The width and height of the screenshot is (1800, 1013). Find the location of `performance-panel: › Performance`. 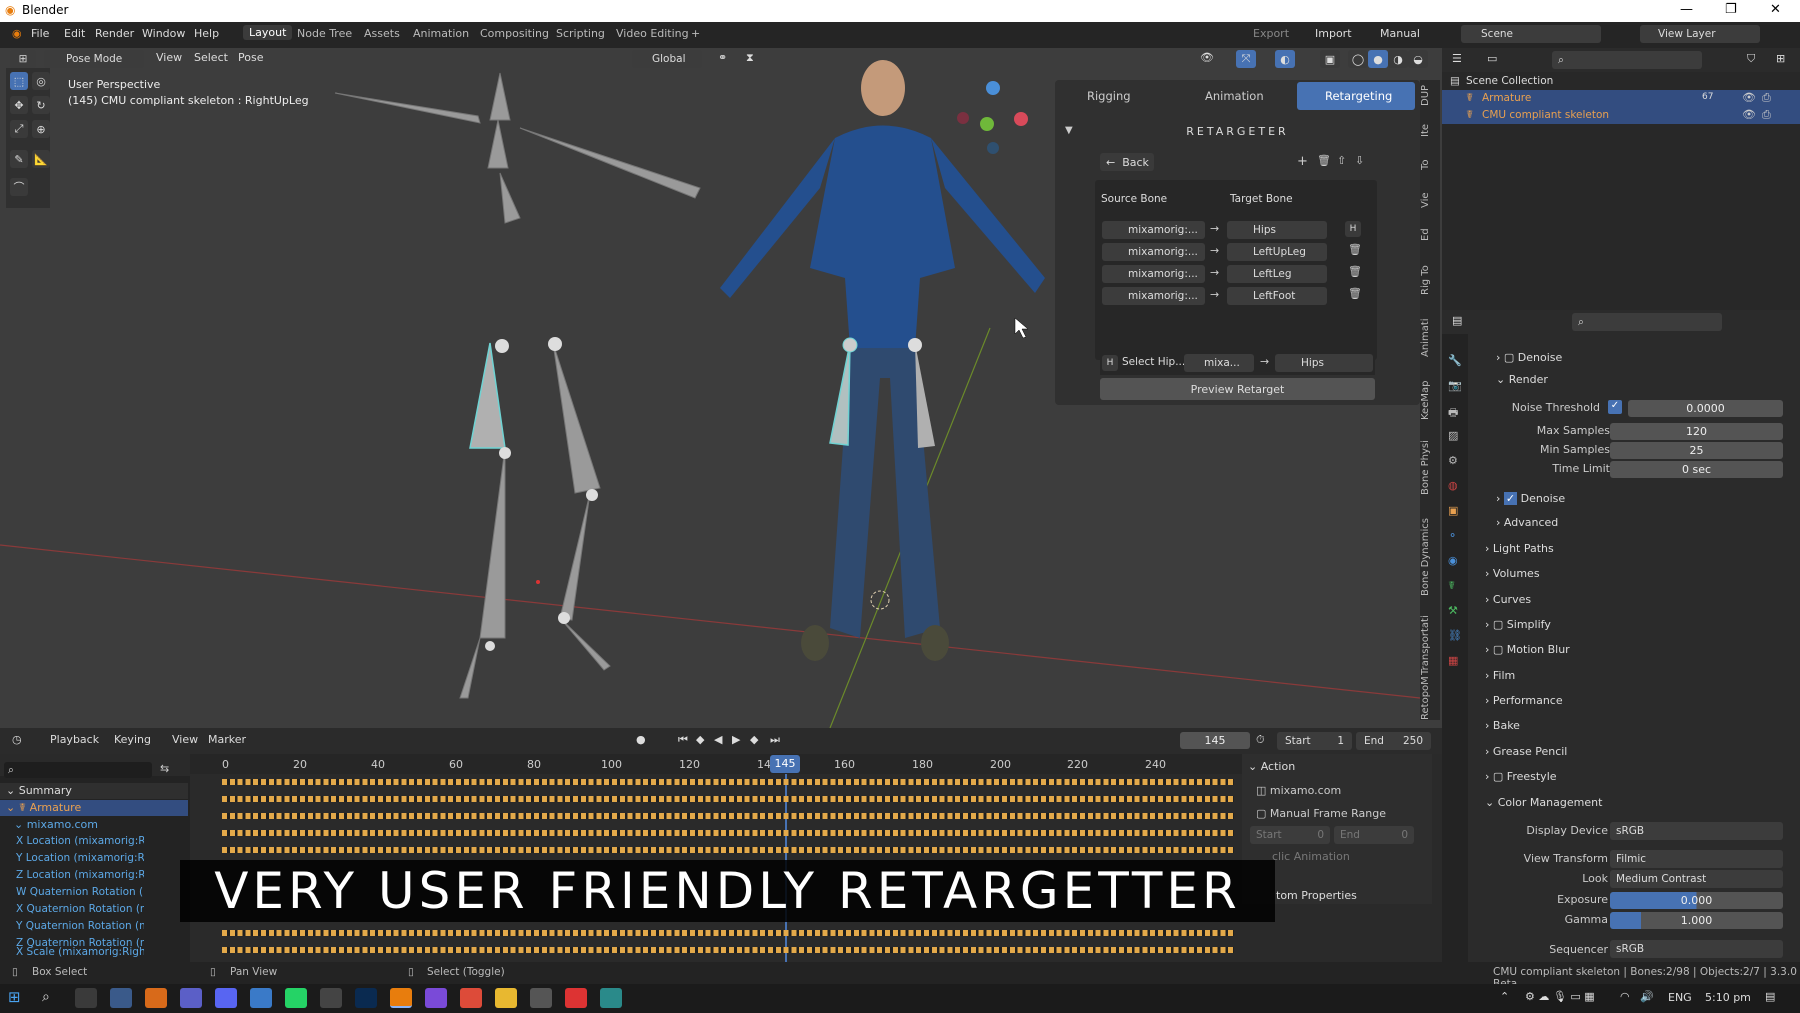

performance-panel: › Performance is located at coordinates (1524, 700).